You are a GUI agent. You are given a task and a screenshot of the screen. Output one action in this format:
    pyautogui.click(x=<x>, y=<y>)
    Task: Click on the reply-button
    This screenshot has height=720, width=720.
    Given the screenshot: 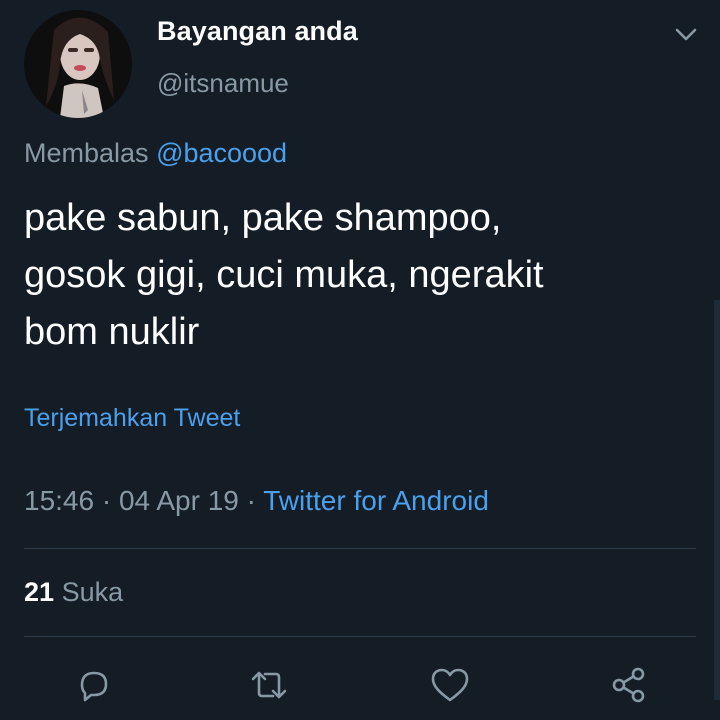 What is the action you would take?
    pyautogui.click(x=94, y=685)
    